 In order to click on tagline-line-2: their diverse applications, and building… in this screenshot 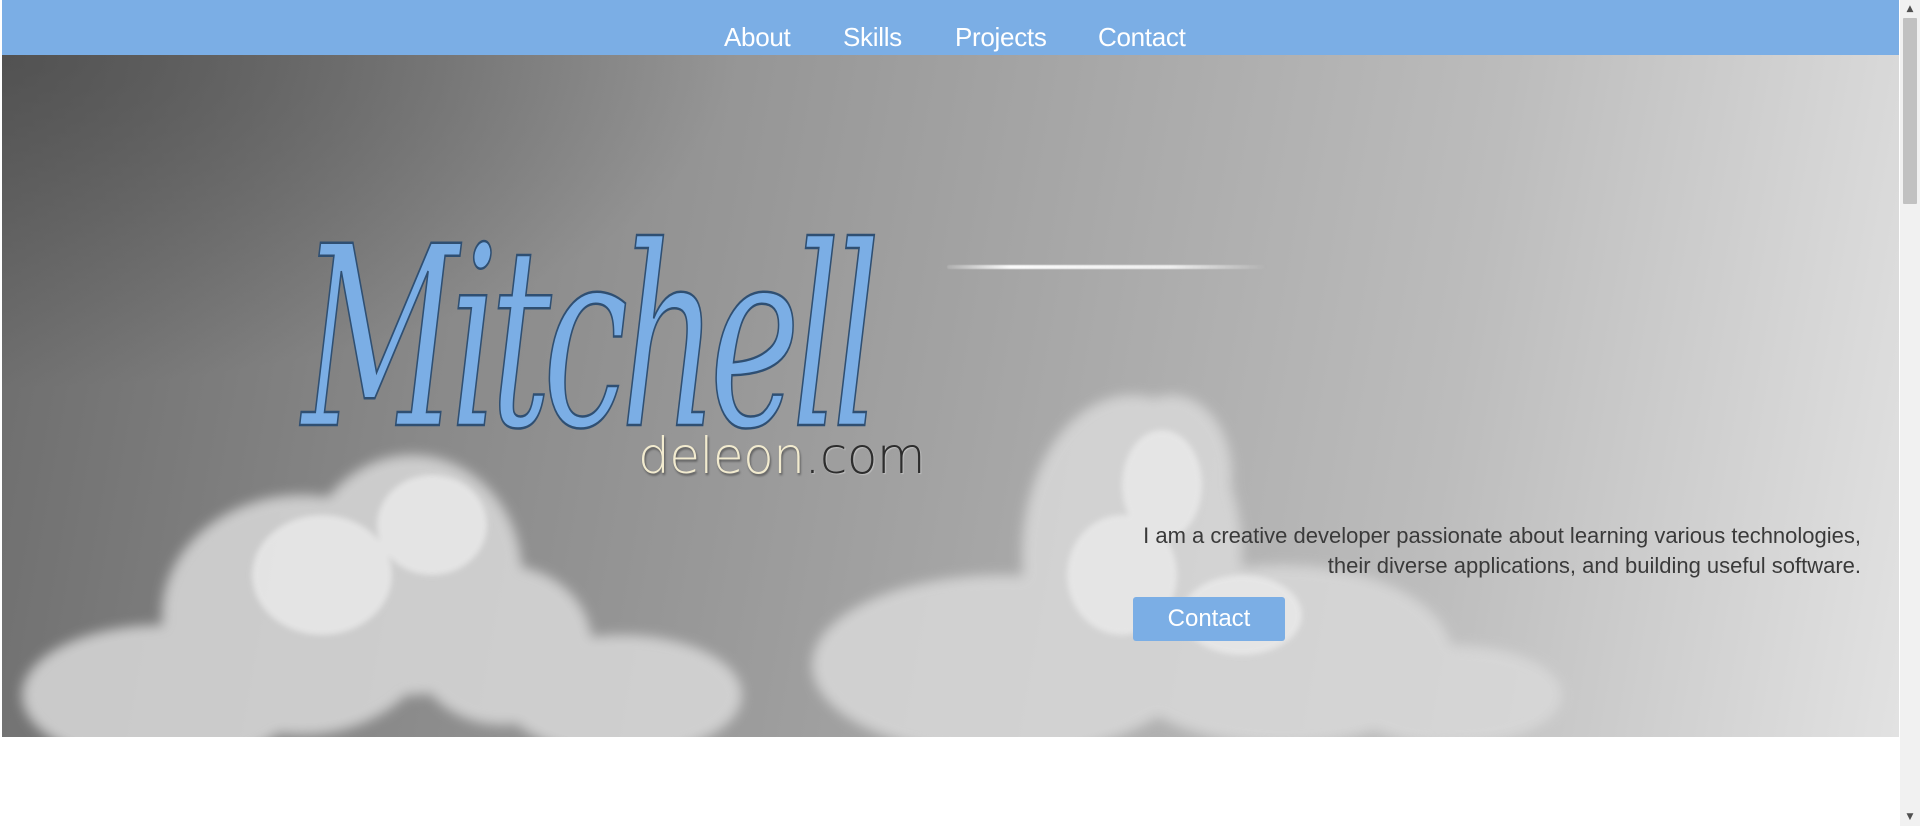, I will do `click(1594, 565)`.